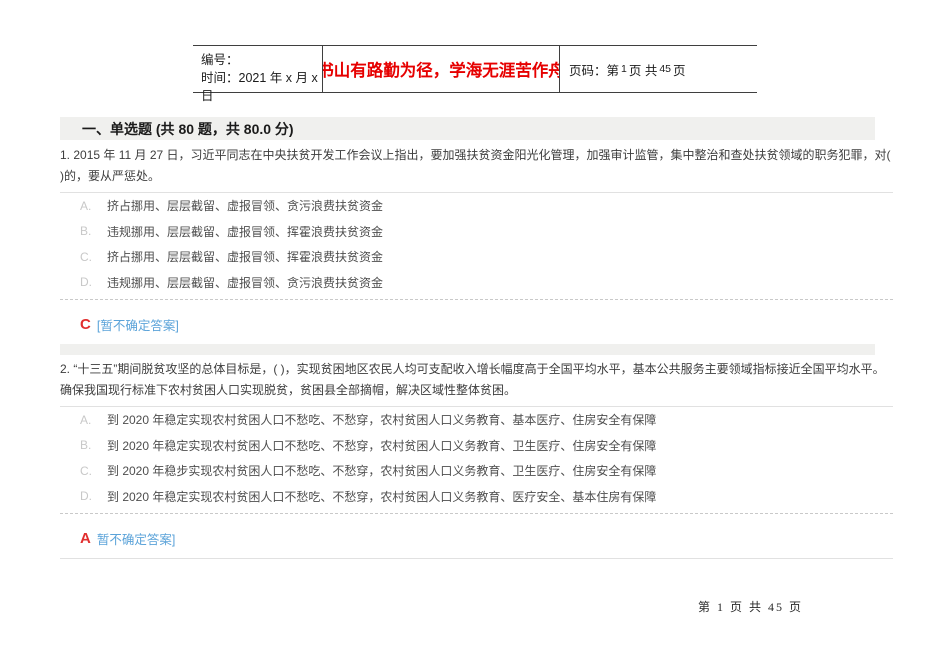 The image size is (950, 672). Describe the element at coordinates (85, 538) in the screenshot. I see `answer-letter: A` at that location.